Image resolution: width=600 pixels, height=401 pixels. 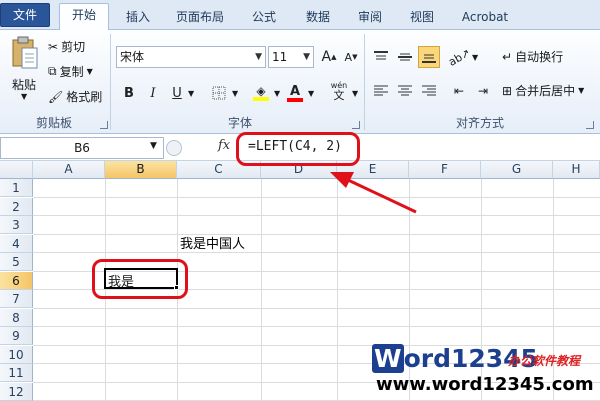 I want to click on row-header-2: 2, so click(x=16, y=206).